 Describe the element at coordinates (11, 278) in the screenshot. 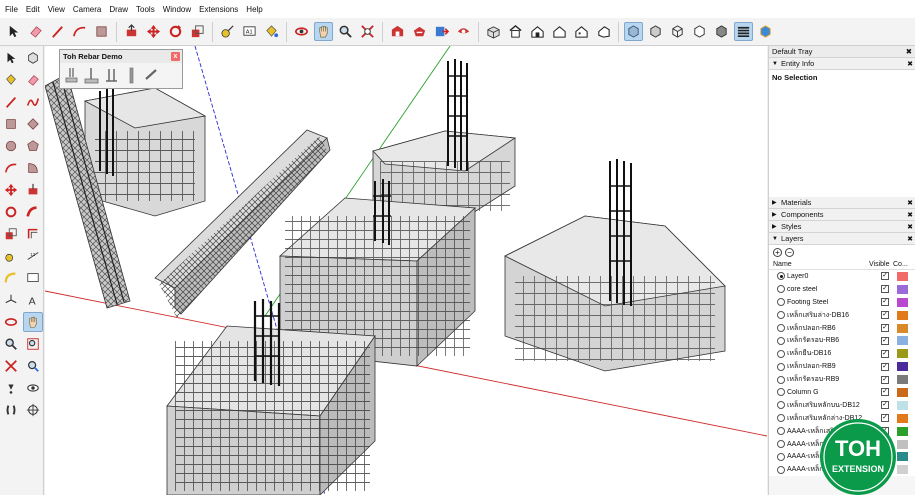

I see `protractor-icon` at that location.